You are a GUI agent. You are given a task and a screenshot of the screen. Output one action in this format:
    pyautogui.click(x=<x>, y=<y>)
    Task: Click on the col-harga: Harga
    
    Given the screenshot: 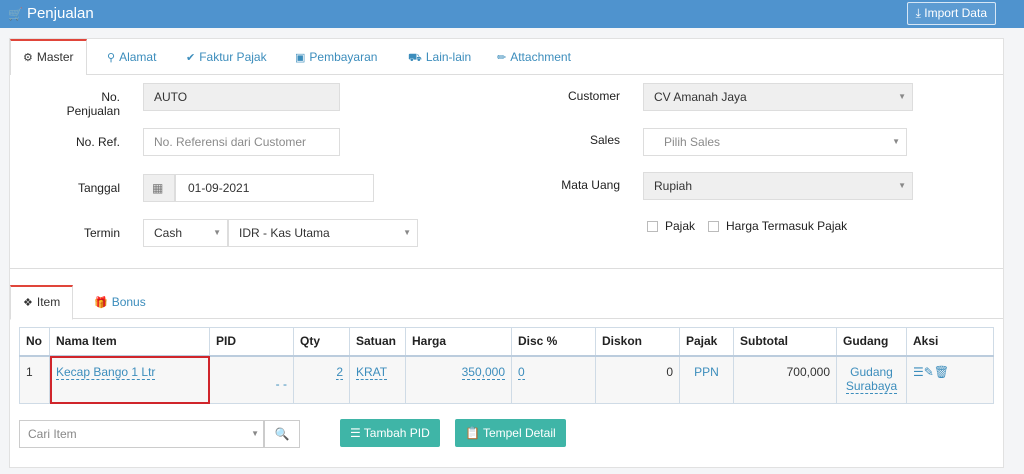 What is the action you would take?
    pyautogui.click(x=458, y=342)
    